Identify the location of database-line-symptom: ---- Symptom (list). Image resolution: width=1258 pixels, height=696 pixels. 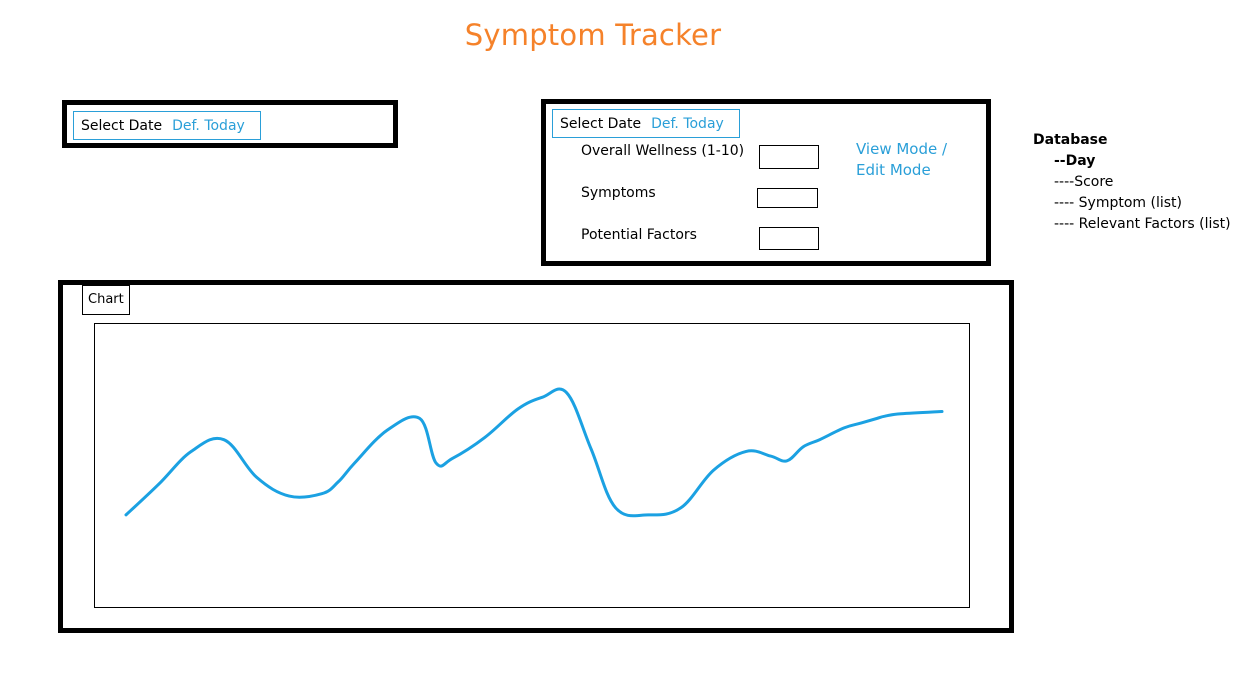
(1118, 203).